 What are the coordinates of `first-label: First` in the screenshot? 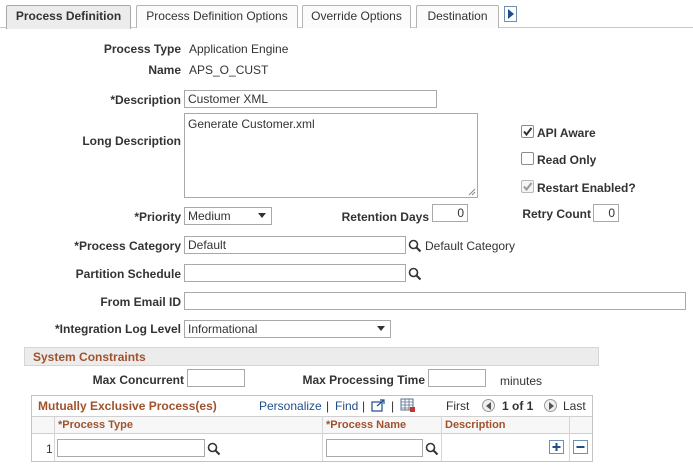 It's located at (458, 406).